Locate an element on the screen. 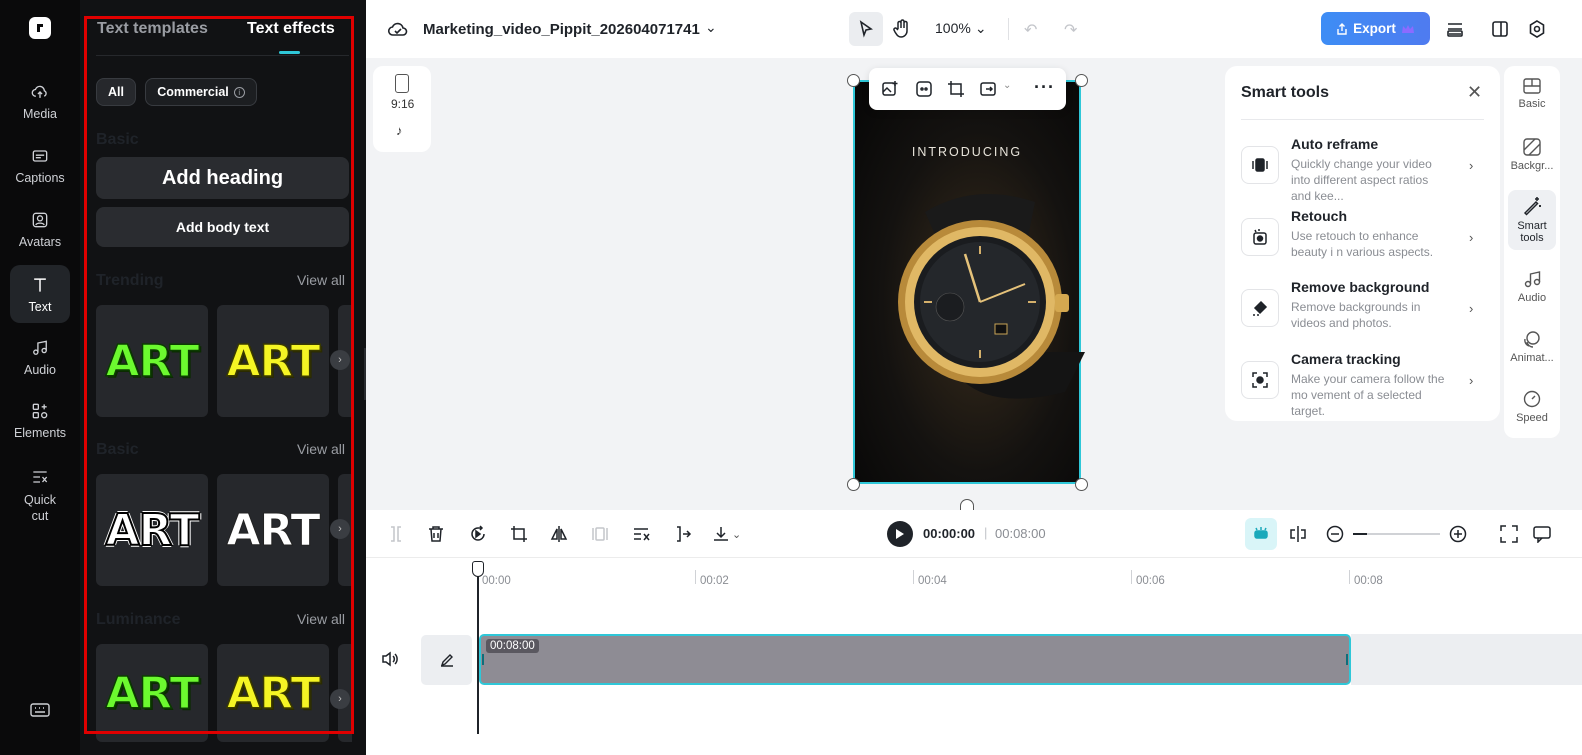 The height and width of the screenshot is (755, 1582). view-all-trending-link: View all is located at coordinates (321, 280).